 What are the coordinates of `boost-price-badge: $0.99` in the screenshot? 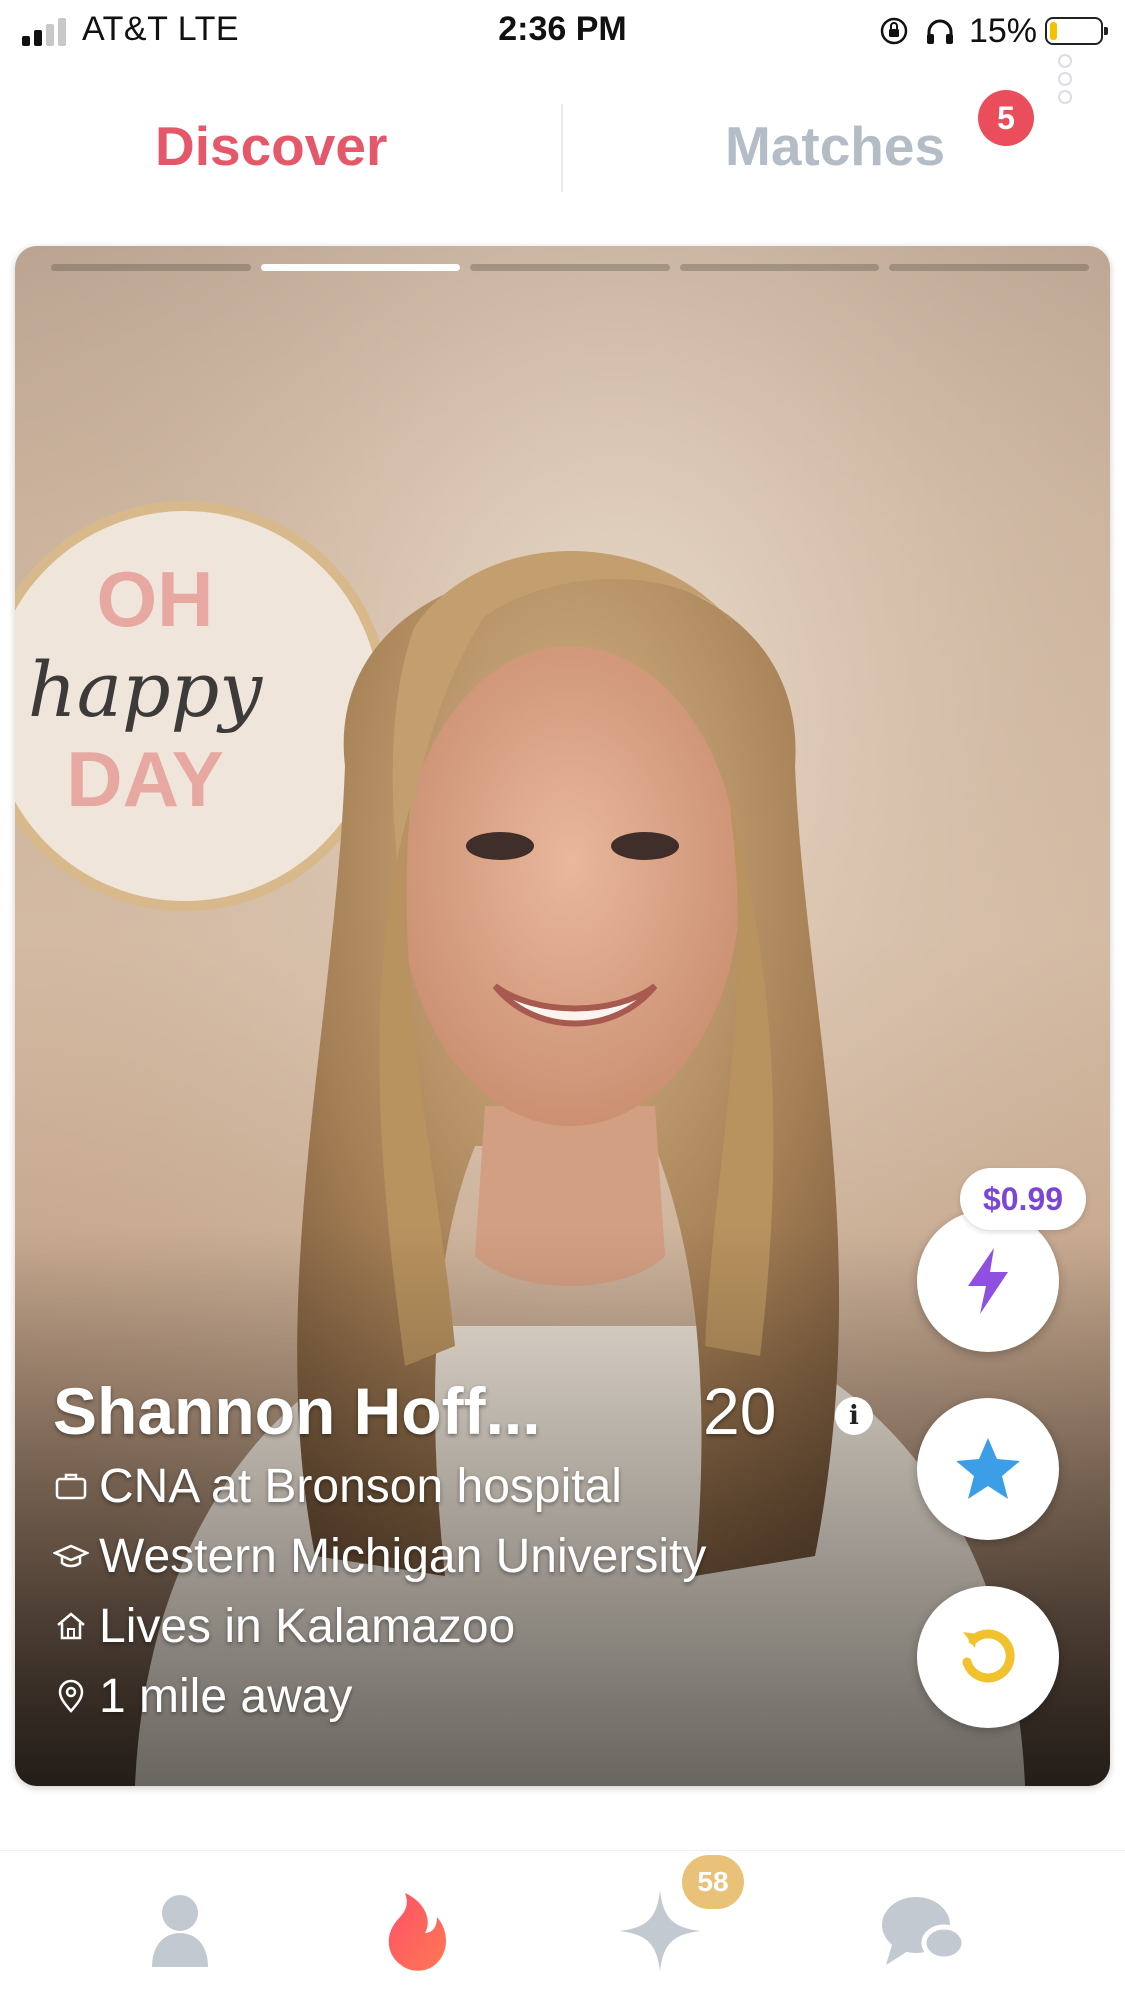 It's located at (1023, 1199).